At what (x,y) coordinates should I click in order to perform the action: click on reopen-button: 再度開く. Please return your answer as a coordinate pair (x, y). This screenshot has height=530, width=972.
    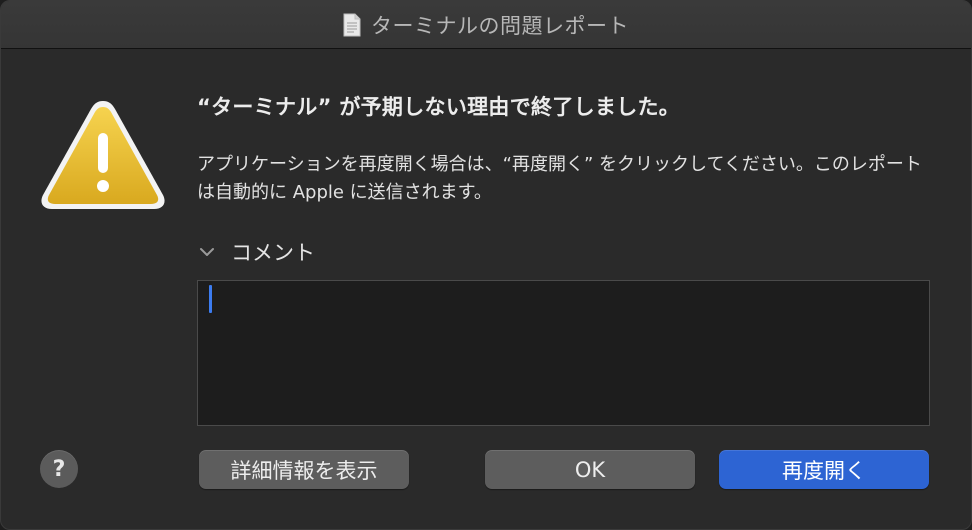
    Looking at the image, I should click on (824, 469).